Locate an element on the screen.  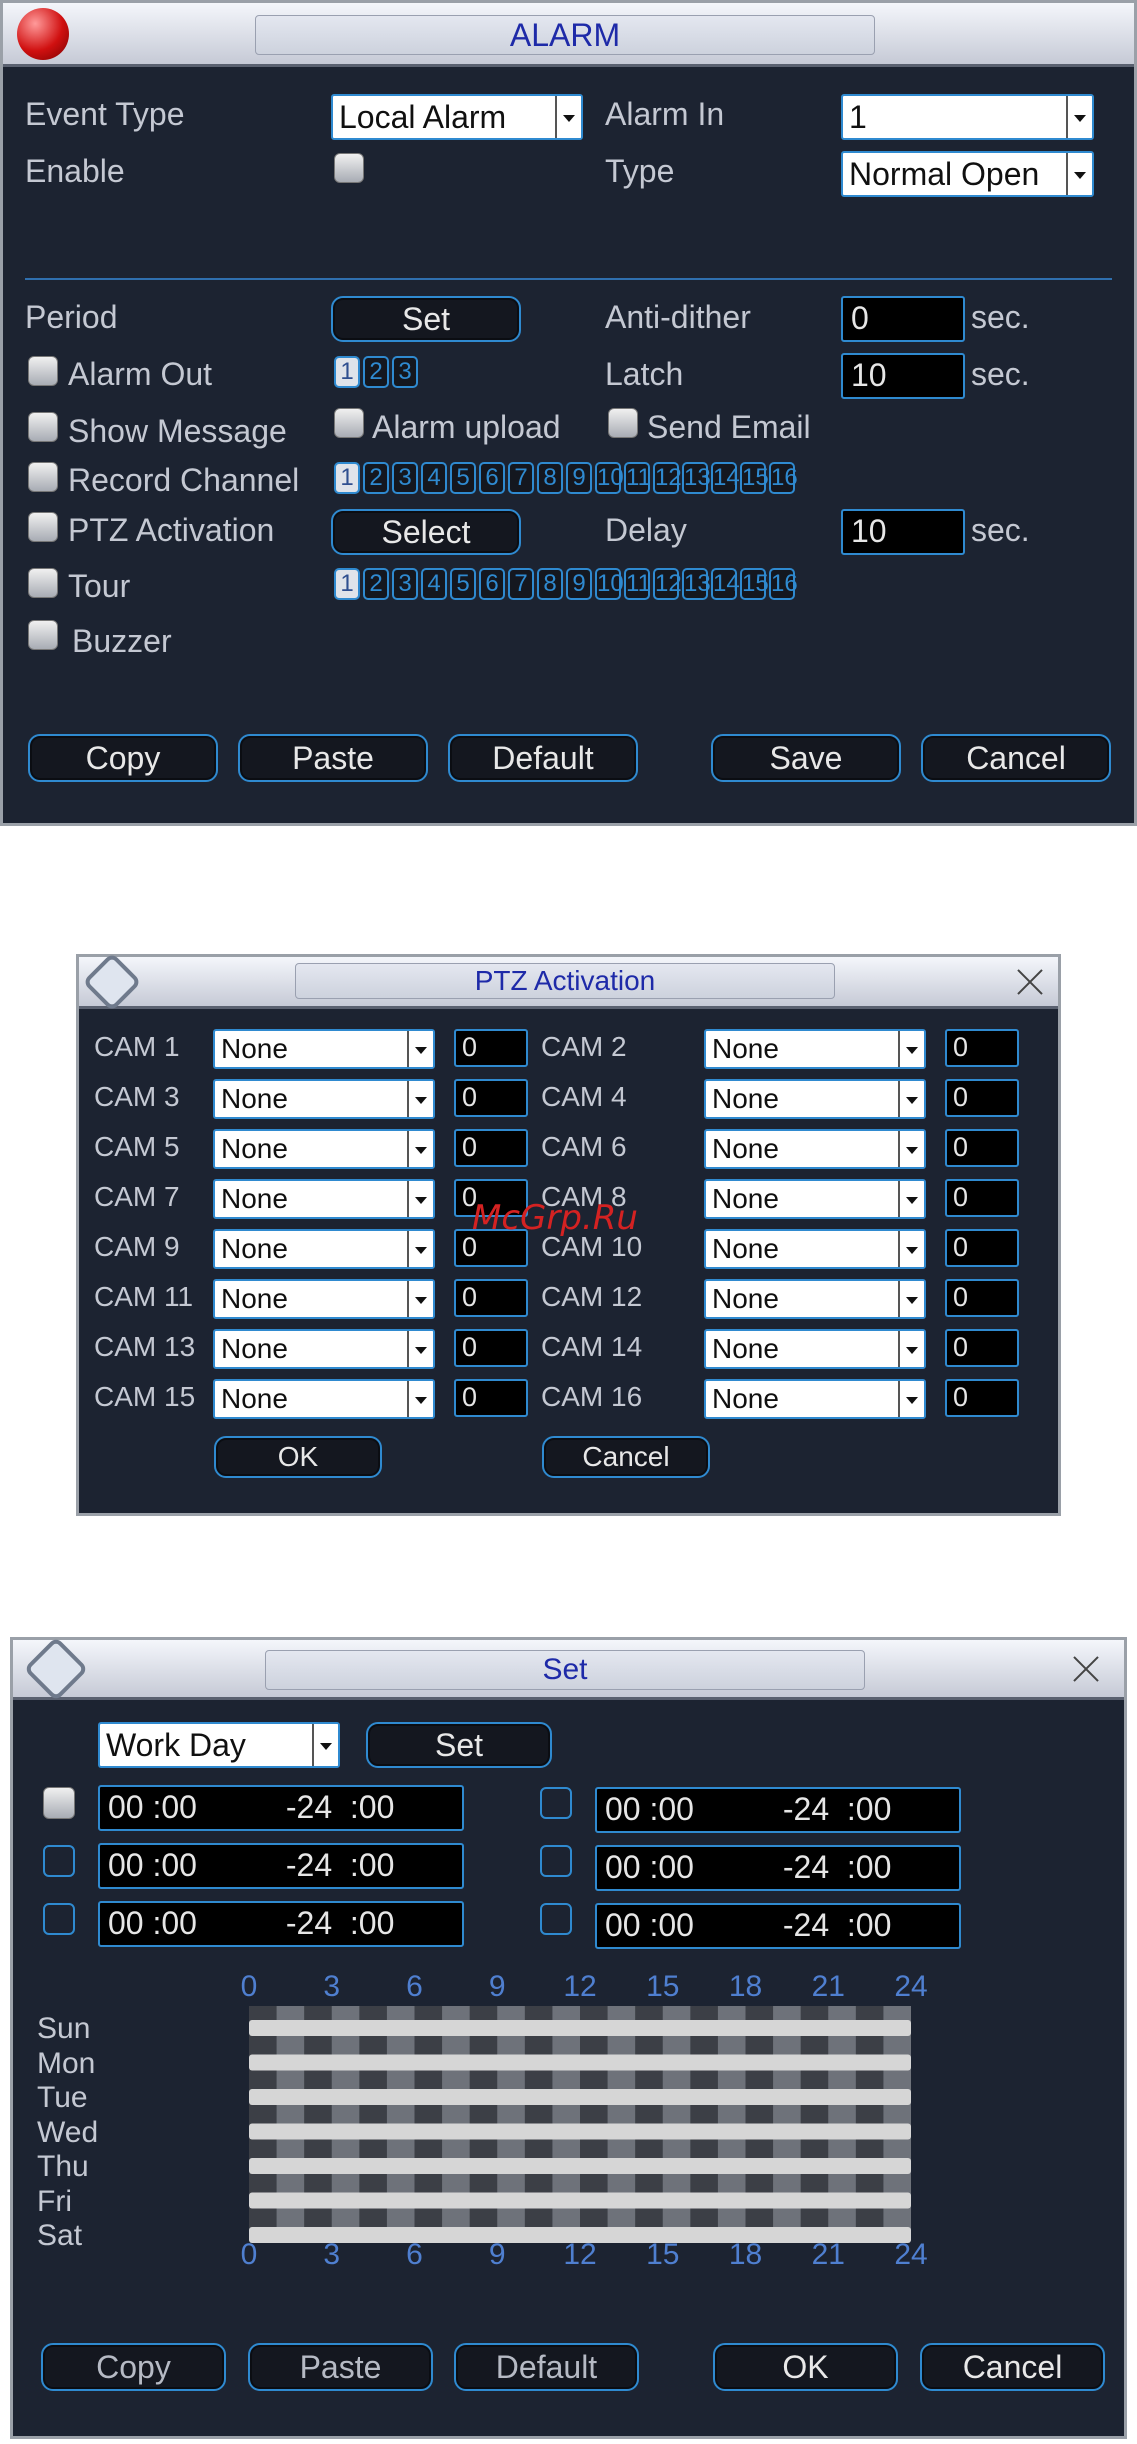
set-ok-button: OK is located at coordinates (805, 2367).